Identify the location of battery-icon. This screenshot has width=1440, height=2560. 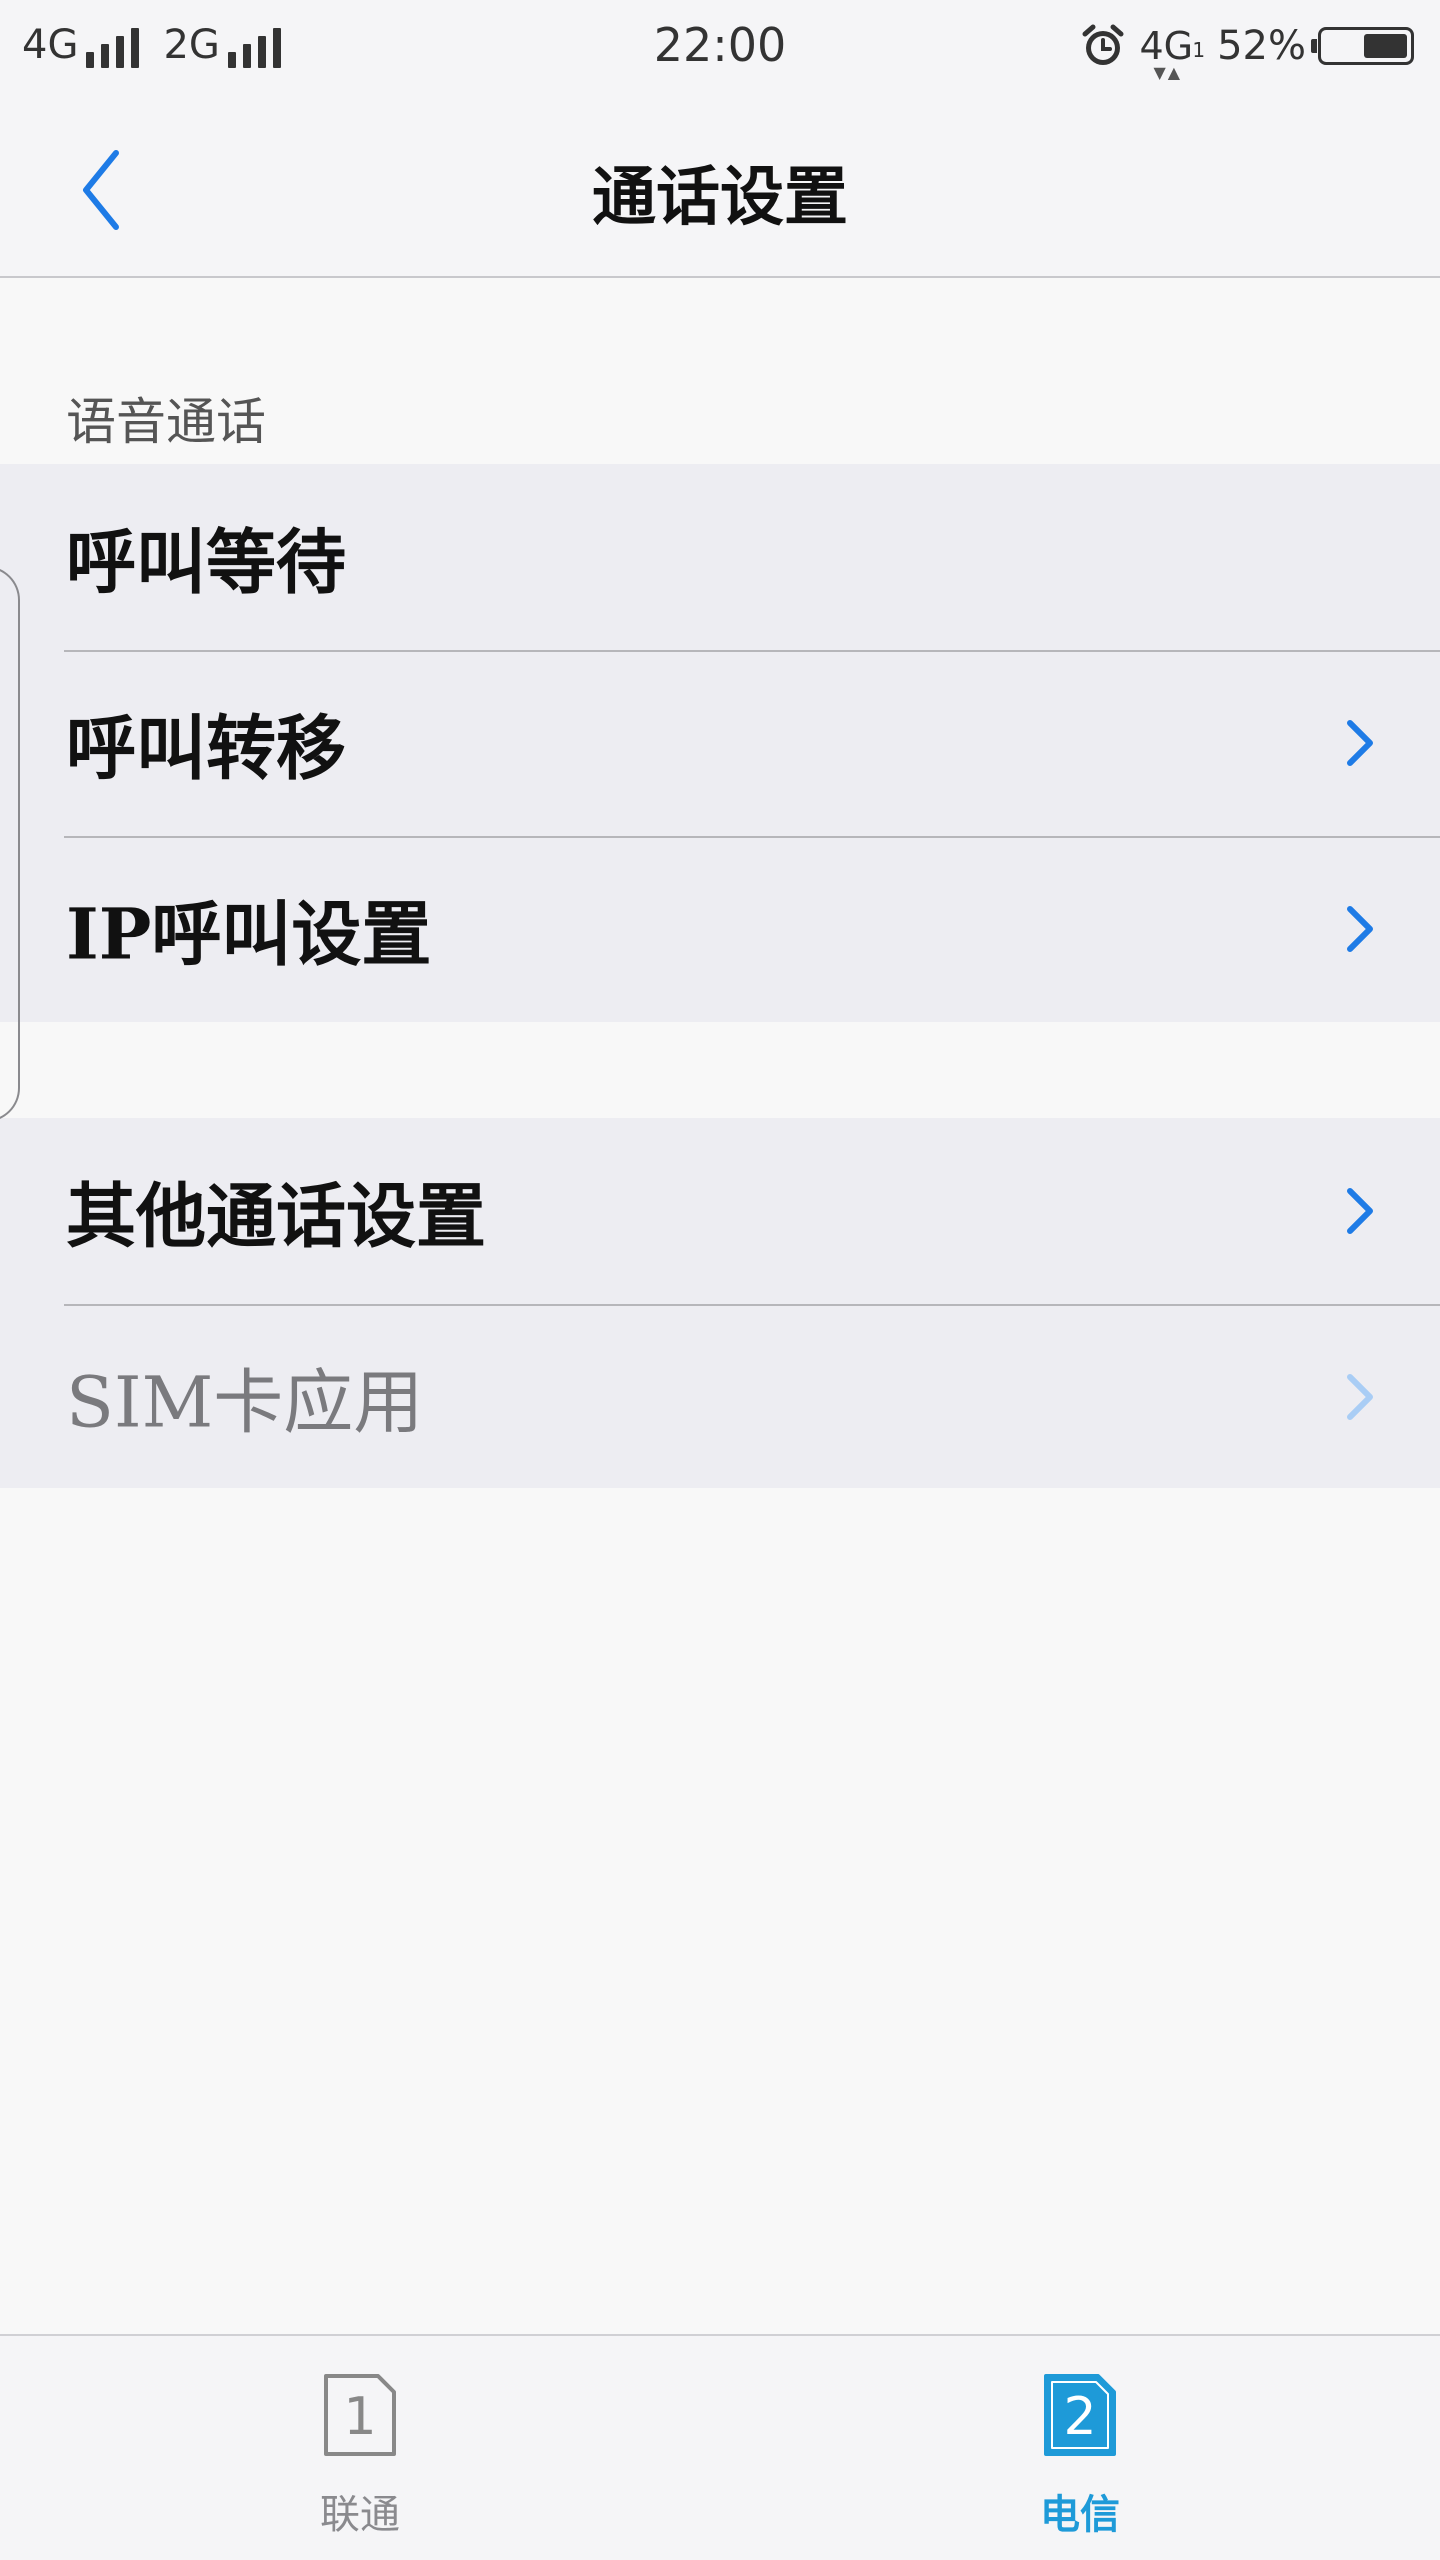
(1362, 46).